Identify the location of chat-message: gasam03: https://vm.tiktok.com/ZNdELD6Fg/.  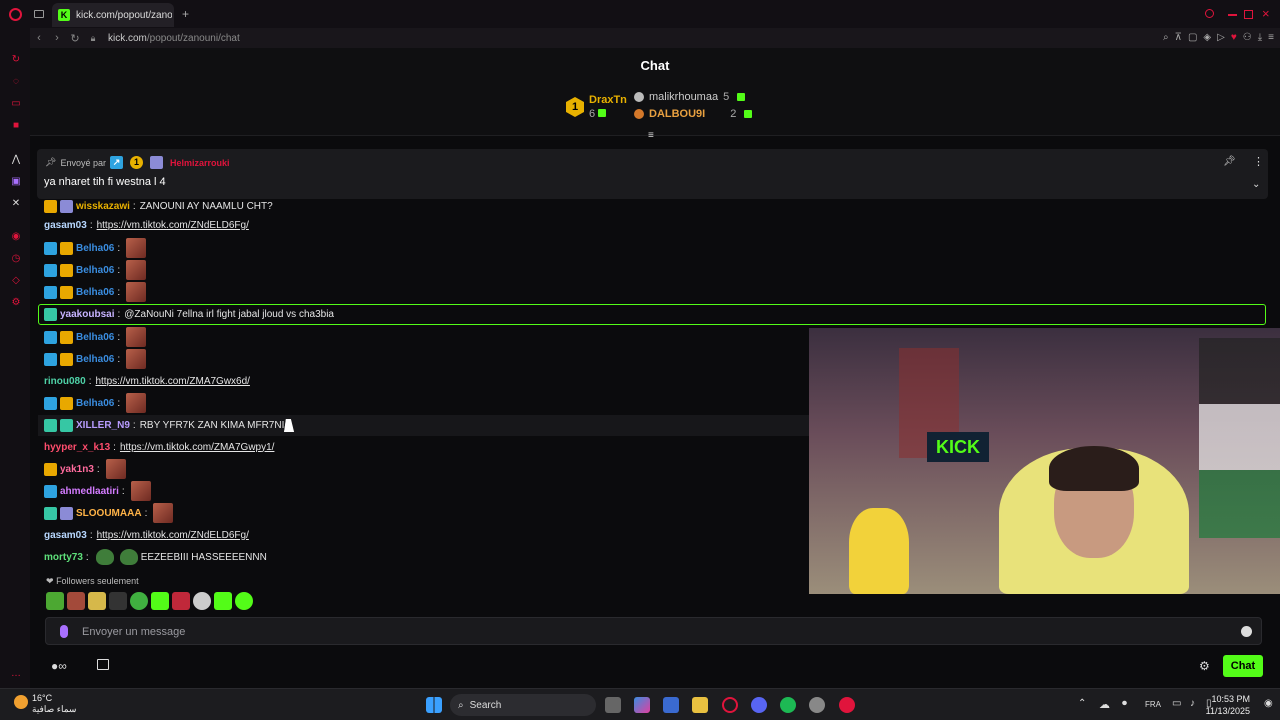
(146, 535).